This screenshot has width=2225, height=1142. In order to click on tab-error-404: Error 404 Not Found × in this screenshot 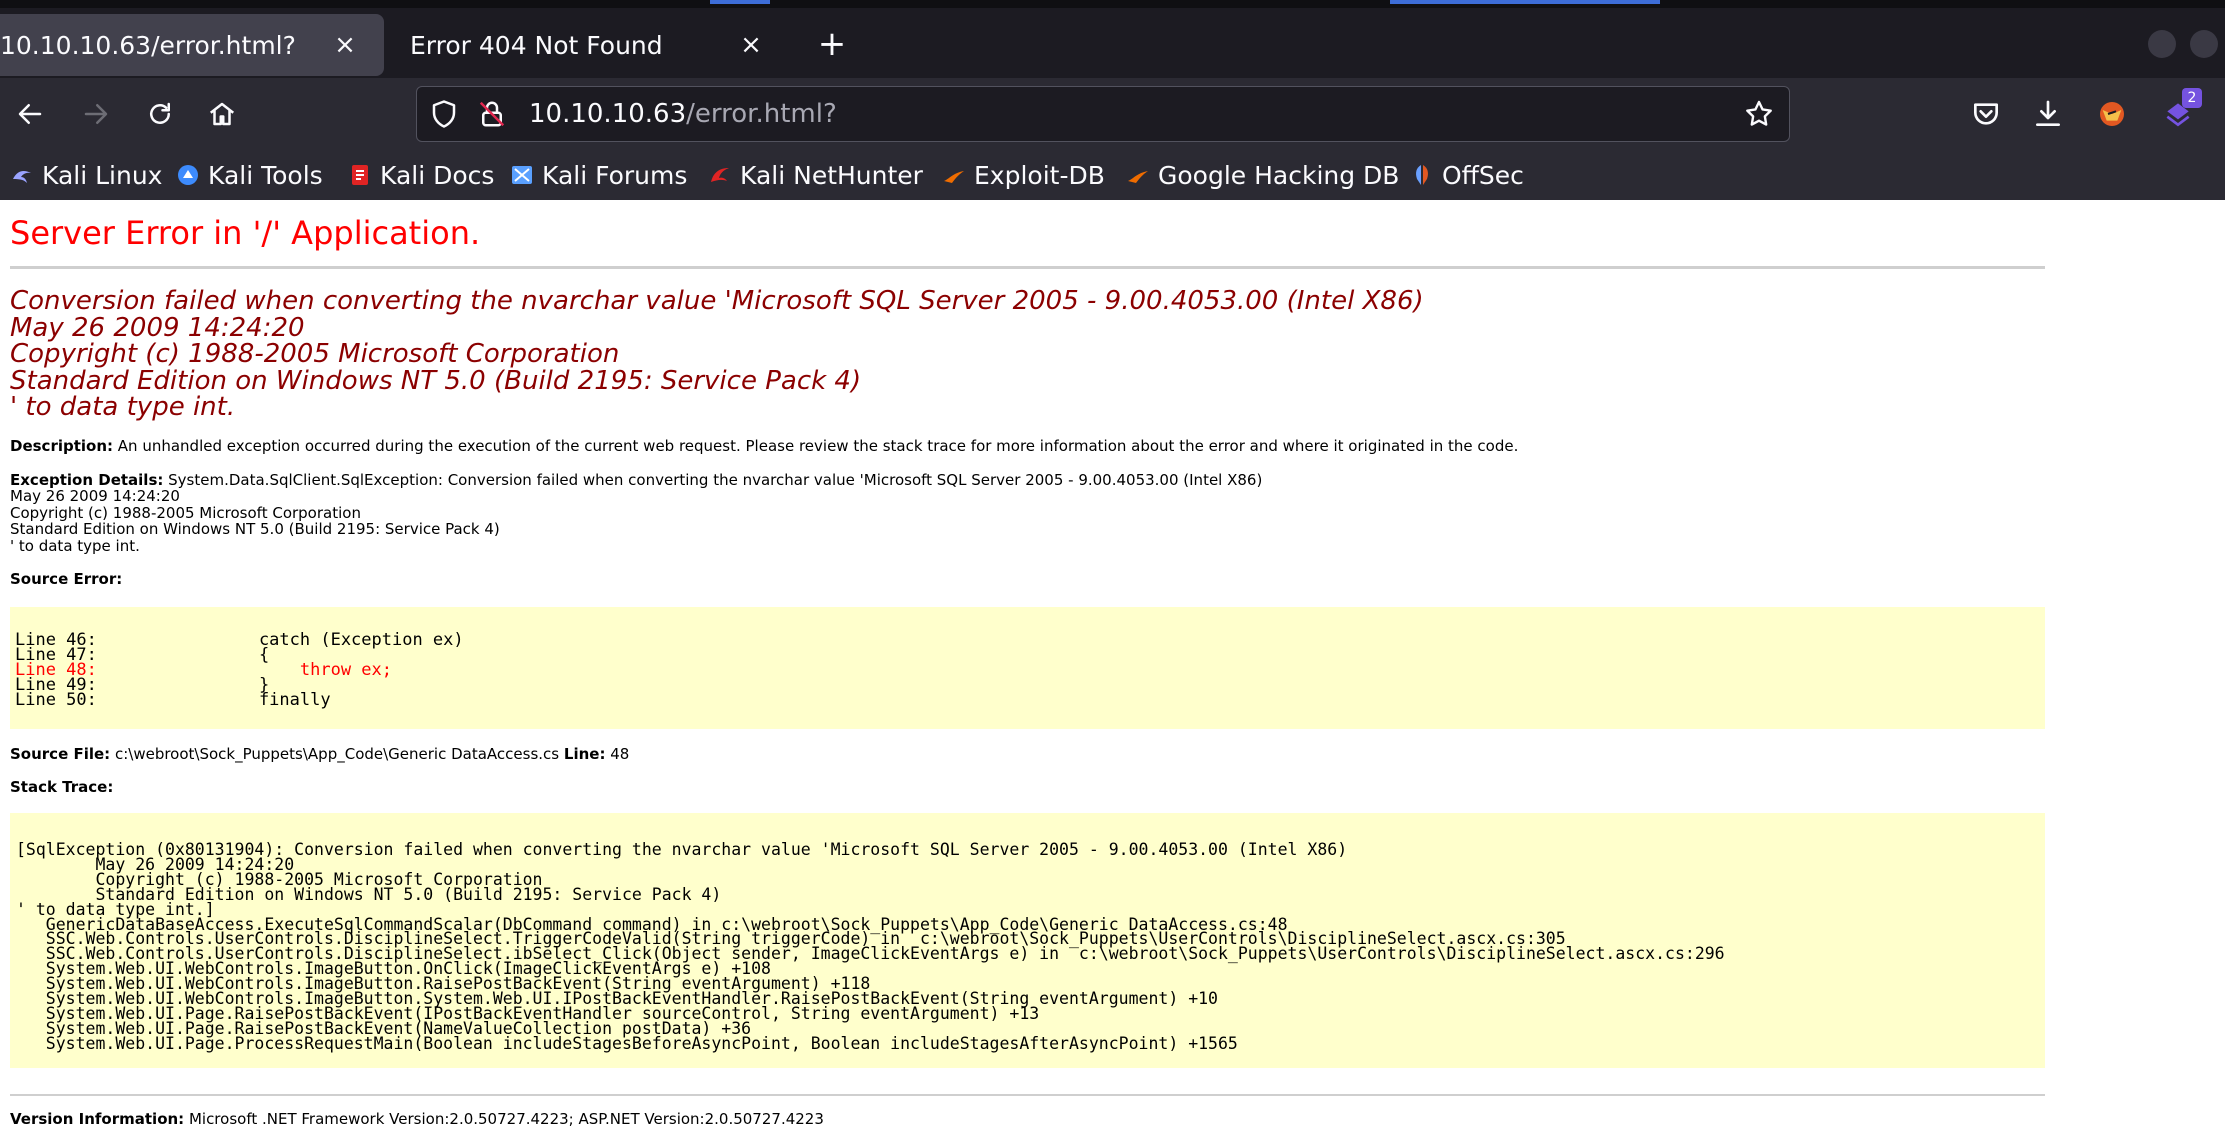, I will do `click(590, 45)`.